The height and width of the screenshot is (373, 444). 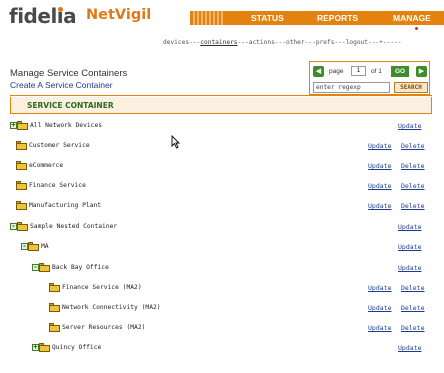 I want to click on logo-dot, so click(x=60, y=9).